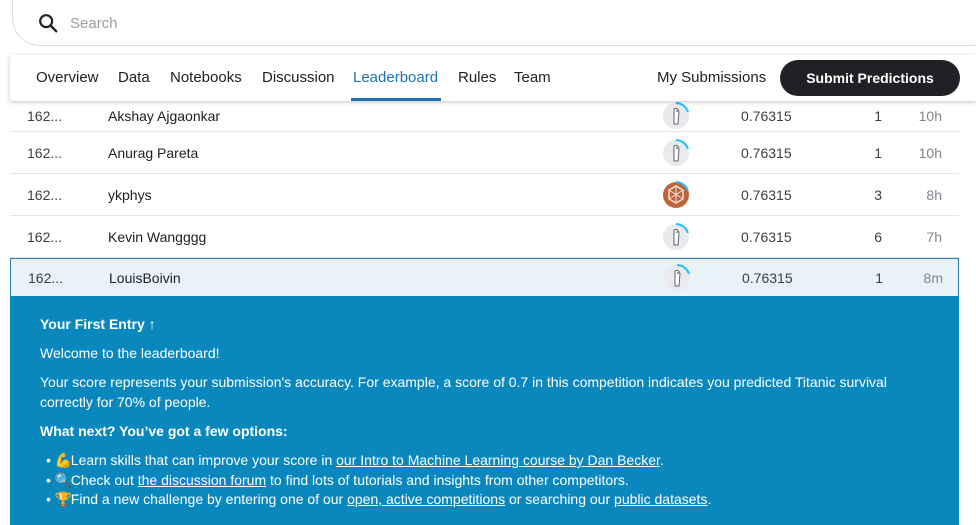 The height and width of the screenshot is (525, 976). I want to click on tab-notebooks: Notebooks, so click(206, 77).